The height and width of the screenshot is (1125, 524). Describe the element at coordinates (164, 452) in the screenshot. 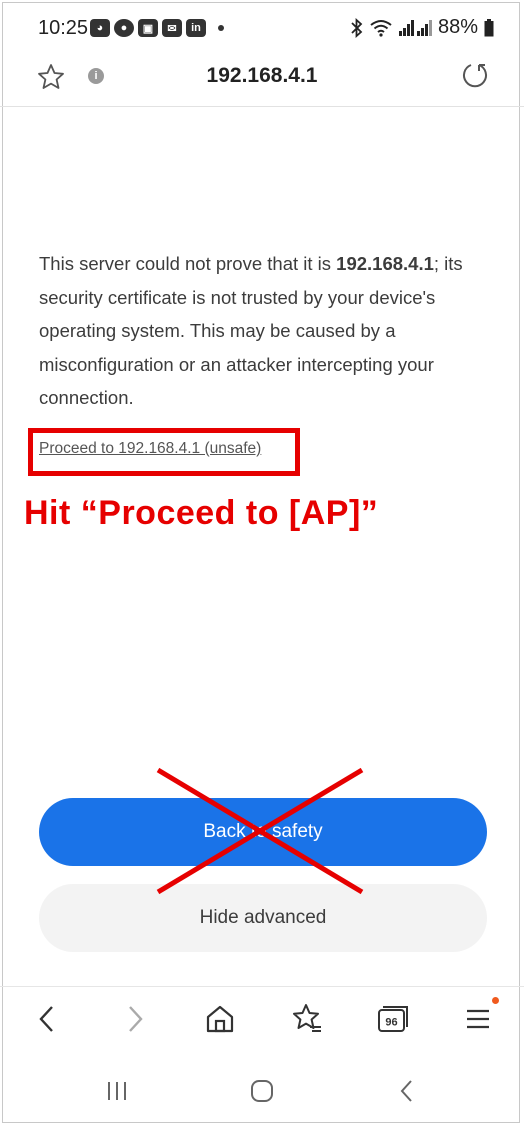

I see `annotation-highlight-box` at that location.